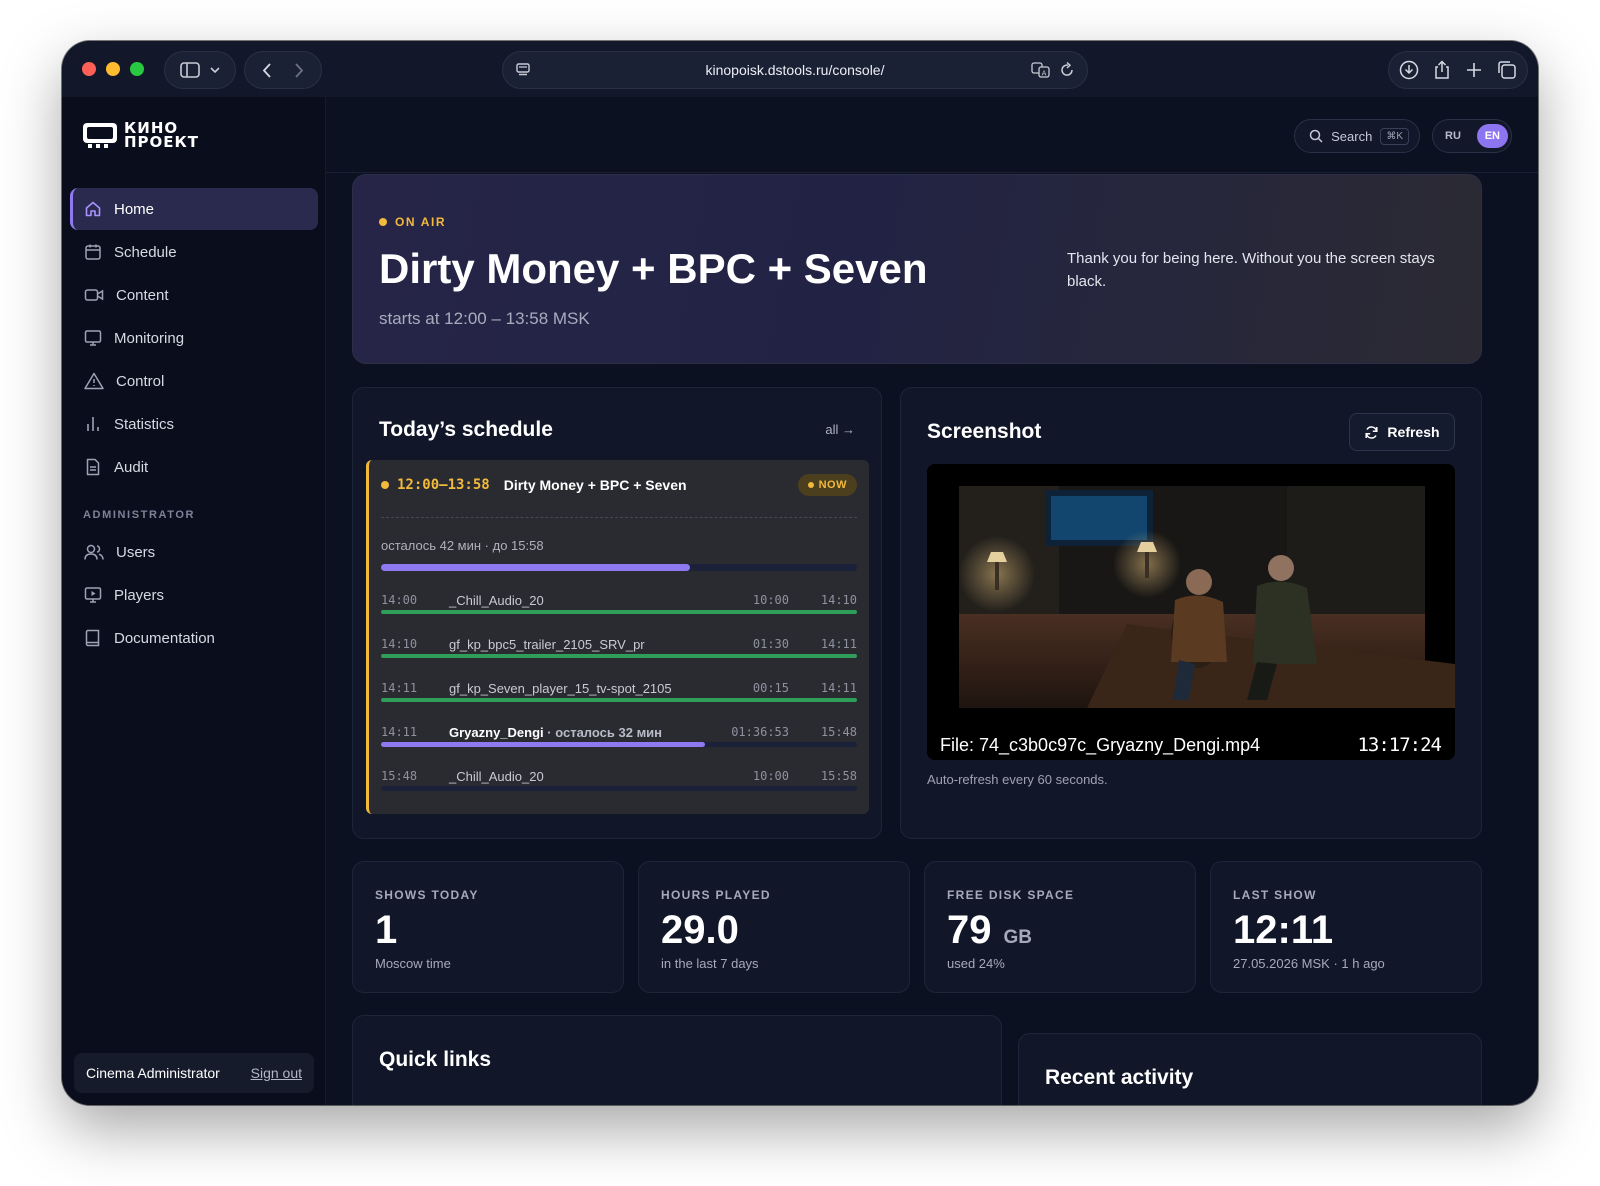  What do you see at coordinates (144, 424) in the screenshot?
I see `sidebar-item-label: Statistics` at bounding box center [144, 424].